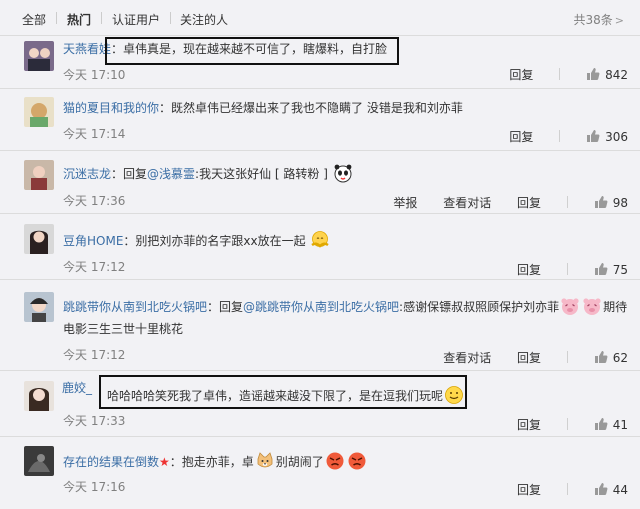  I want to click on like-button: 75, so click(611, 269).